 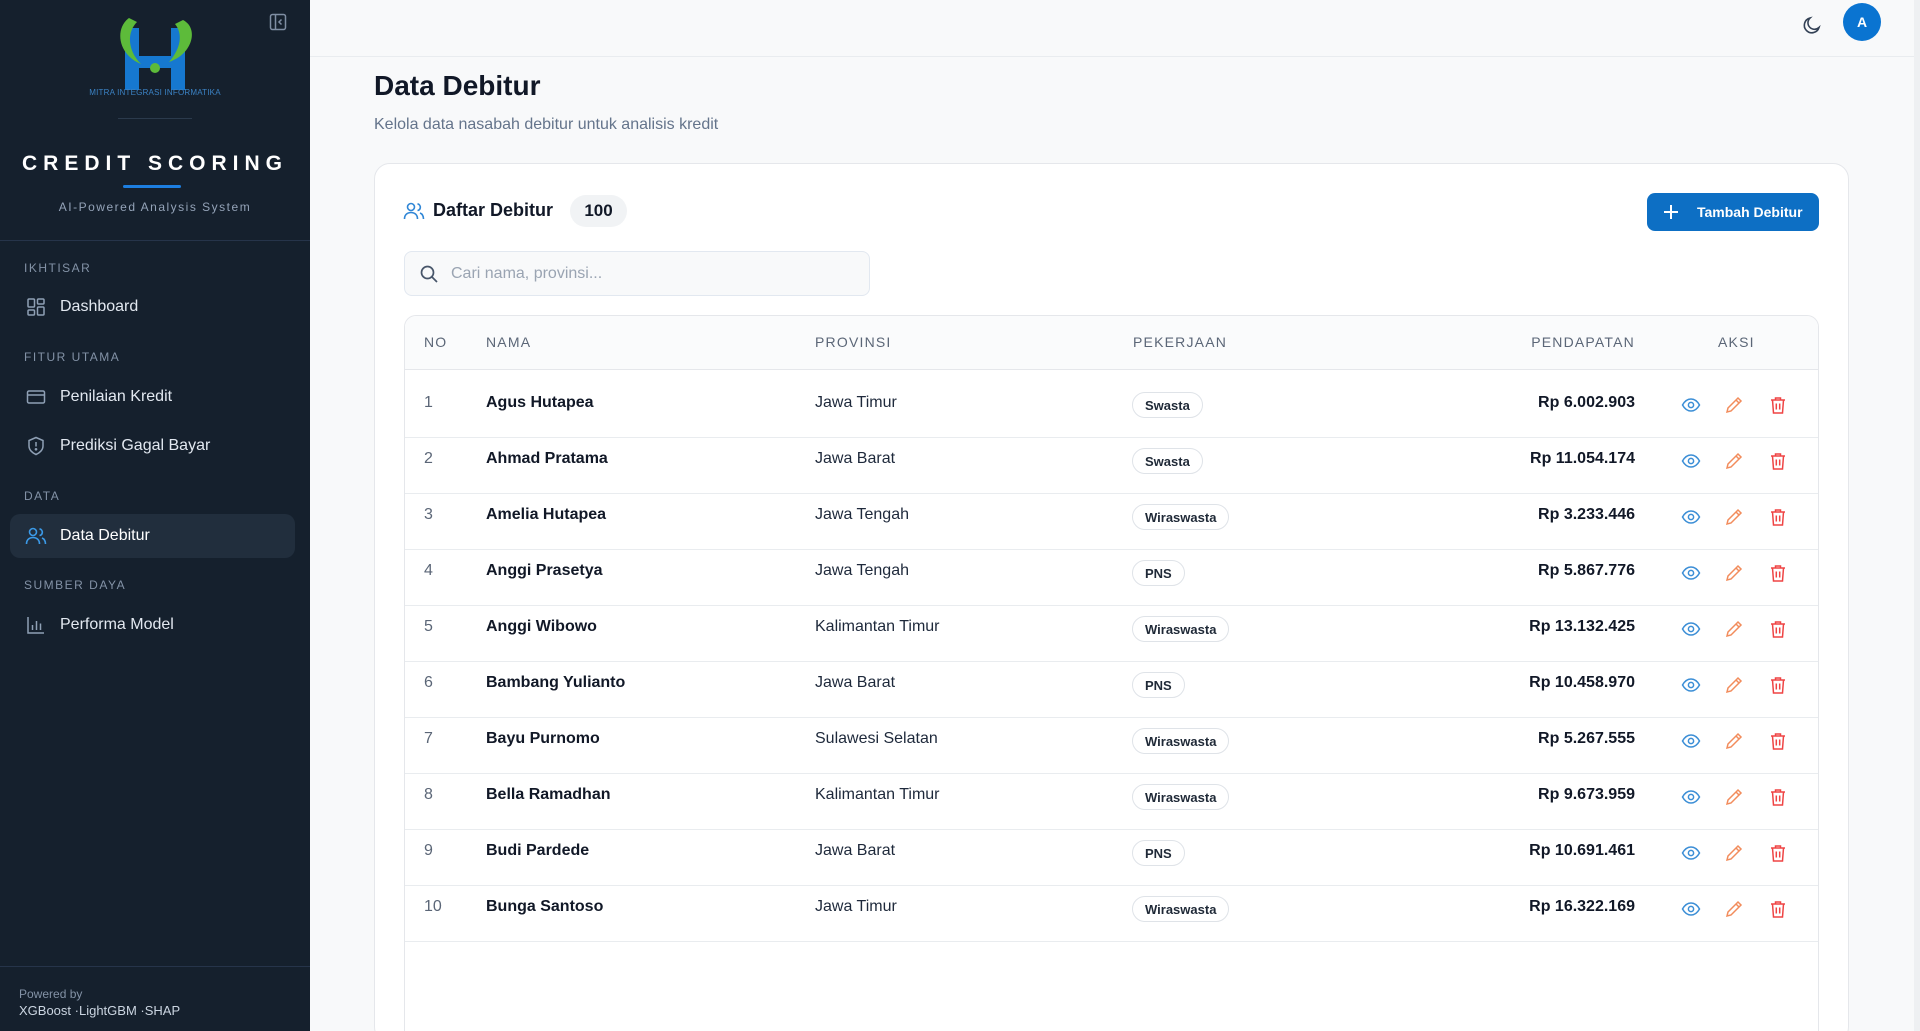 What do you see at coordinates (154, 163) in the screenshot?
I see `brand-title: CREDIT SCORING` at bounding box center [154, 163].